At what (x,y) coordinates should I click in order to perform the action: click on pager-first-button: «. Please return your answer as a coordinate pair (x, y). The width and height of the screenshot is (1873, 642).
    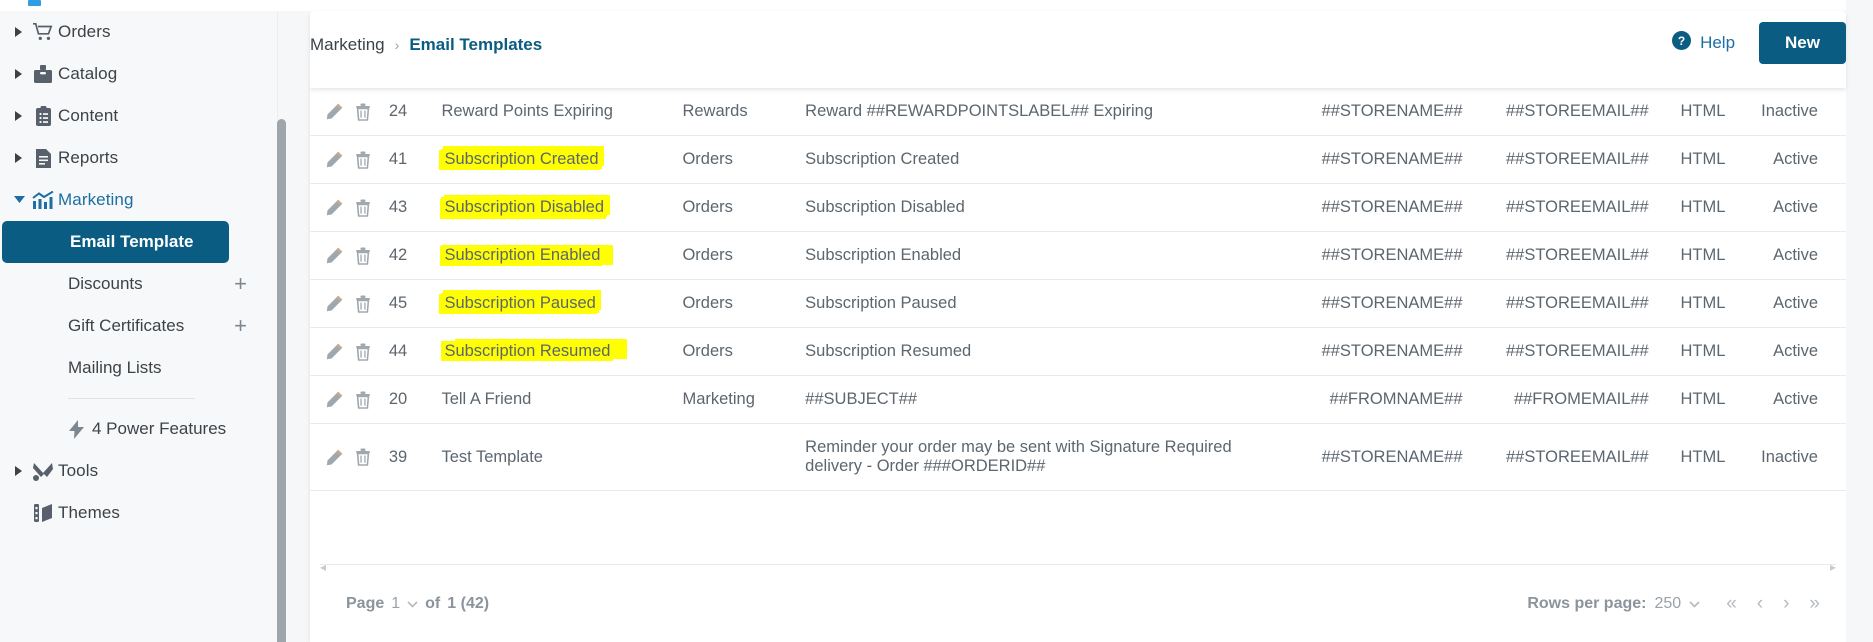
    Looking at the image, I should click on (1731, 604).